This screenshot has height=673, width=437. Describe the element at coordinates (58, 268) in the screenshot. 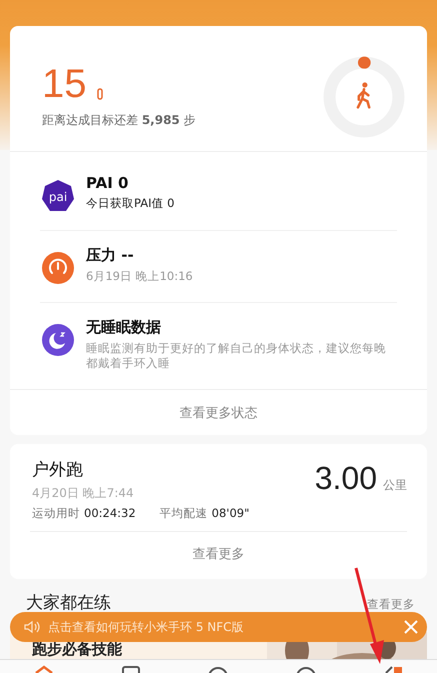

I see `gauge-icon` at that location.